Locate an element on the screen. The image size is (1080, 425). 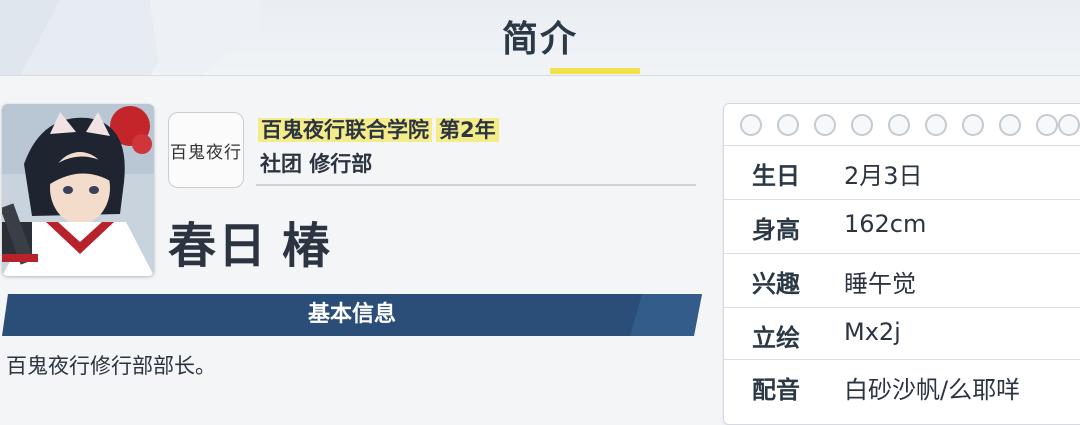
student-name: 春日椿 is located at coordinates (250, 241).